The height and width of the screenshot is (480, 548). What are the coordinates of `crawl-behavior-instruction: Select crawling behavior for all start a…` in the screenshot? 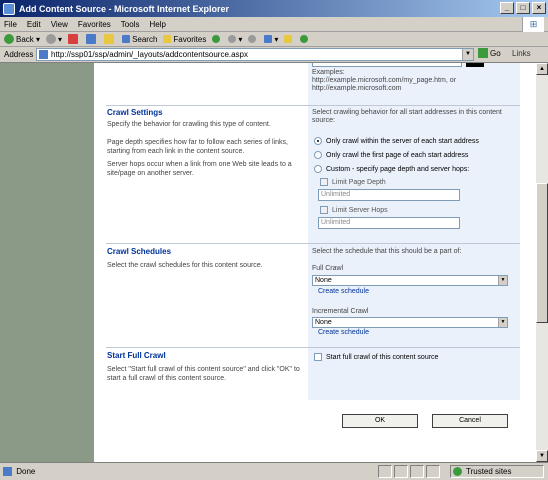 It's located at (407, 116).